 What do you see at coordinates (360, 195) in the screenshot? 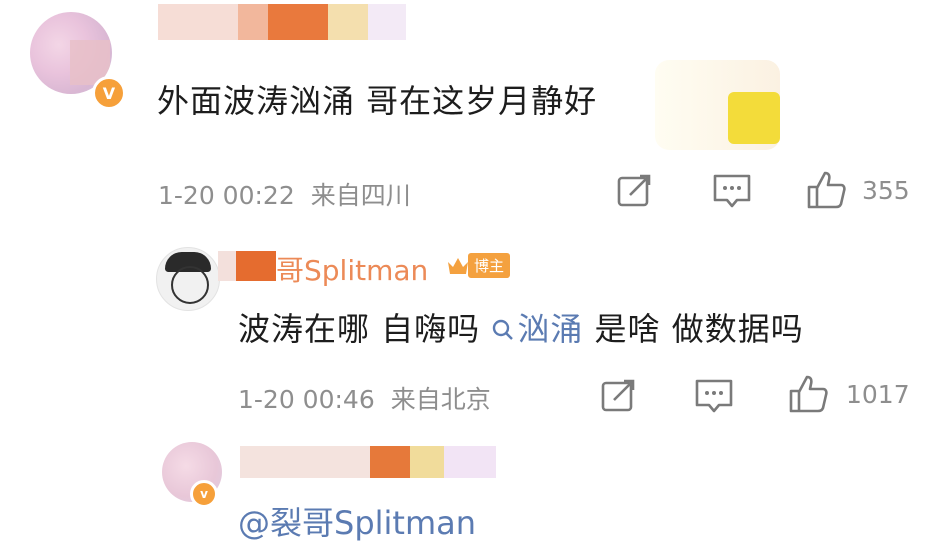
I see `location: 来自四川` at bounding box center [360, 195].